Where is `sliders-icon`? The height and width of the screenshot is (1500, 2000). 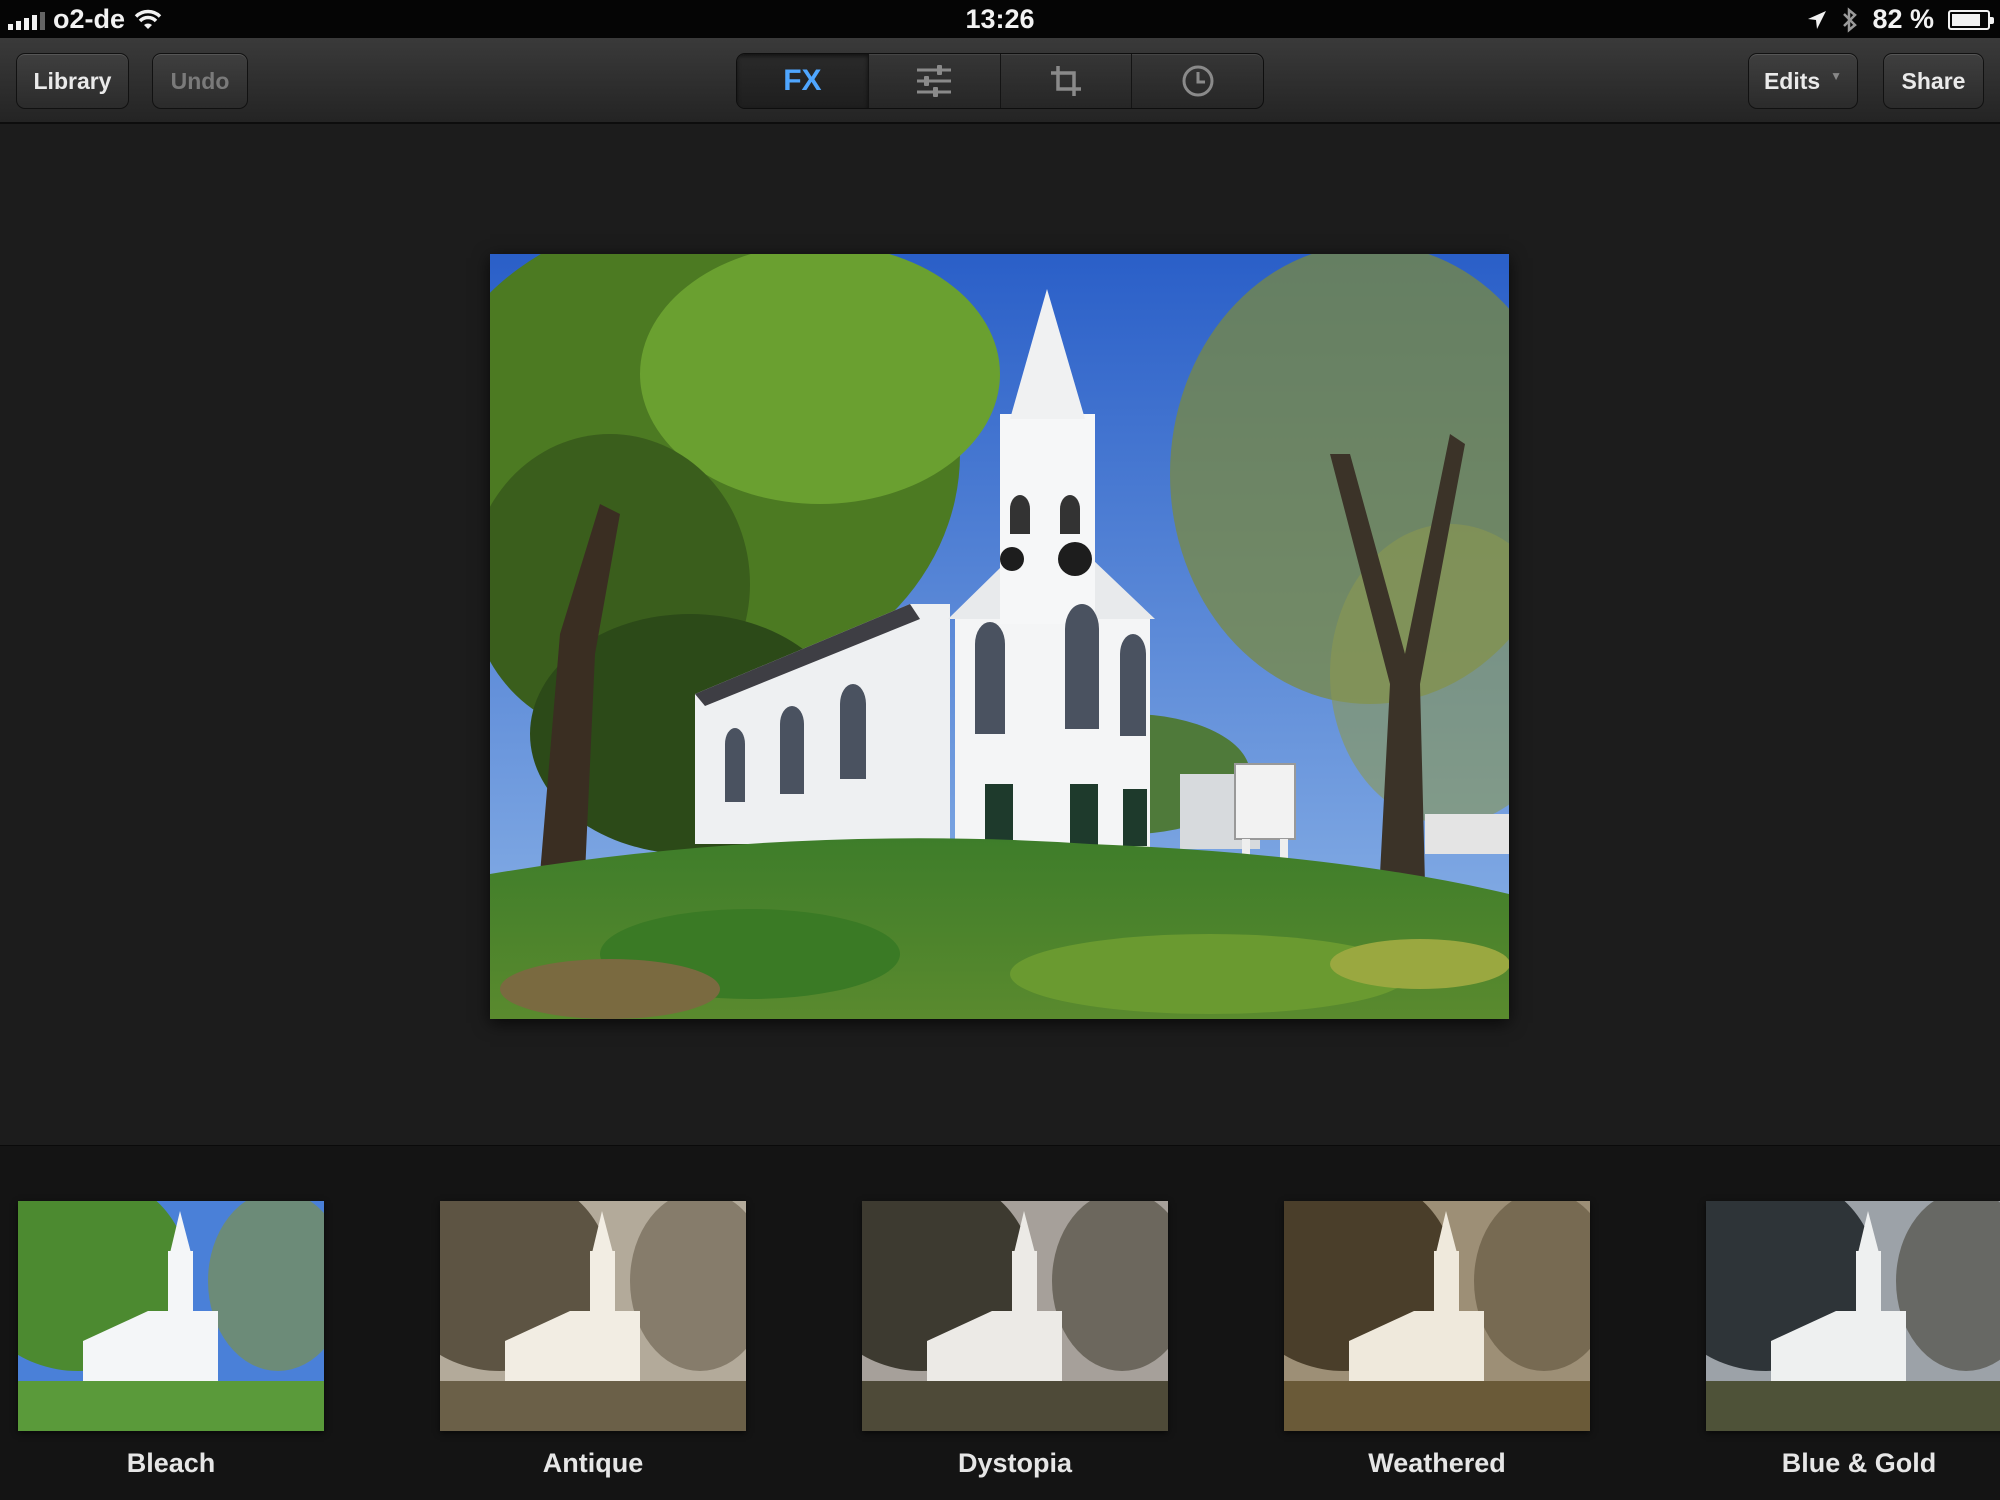 sliders-icon is located at coordinates (934, 81).